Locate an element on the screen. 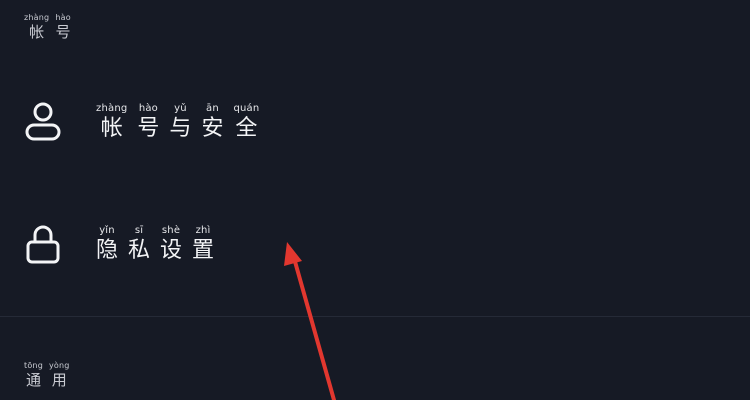  section-title-account: zhàng 帐 hào 号 is located at coordinates (47, 27).